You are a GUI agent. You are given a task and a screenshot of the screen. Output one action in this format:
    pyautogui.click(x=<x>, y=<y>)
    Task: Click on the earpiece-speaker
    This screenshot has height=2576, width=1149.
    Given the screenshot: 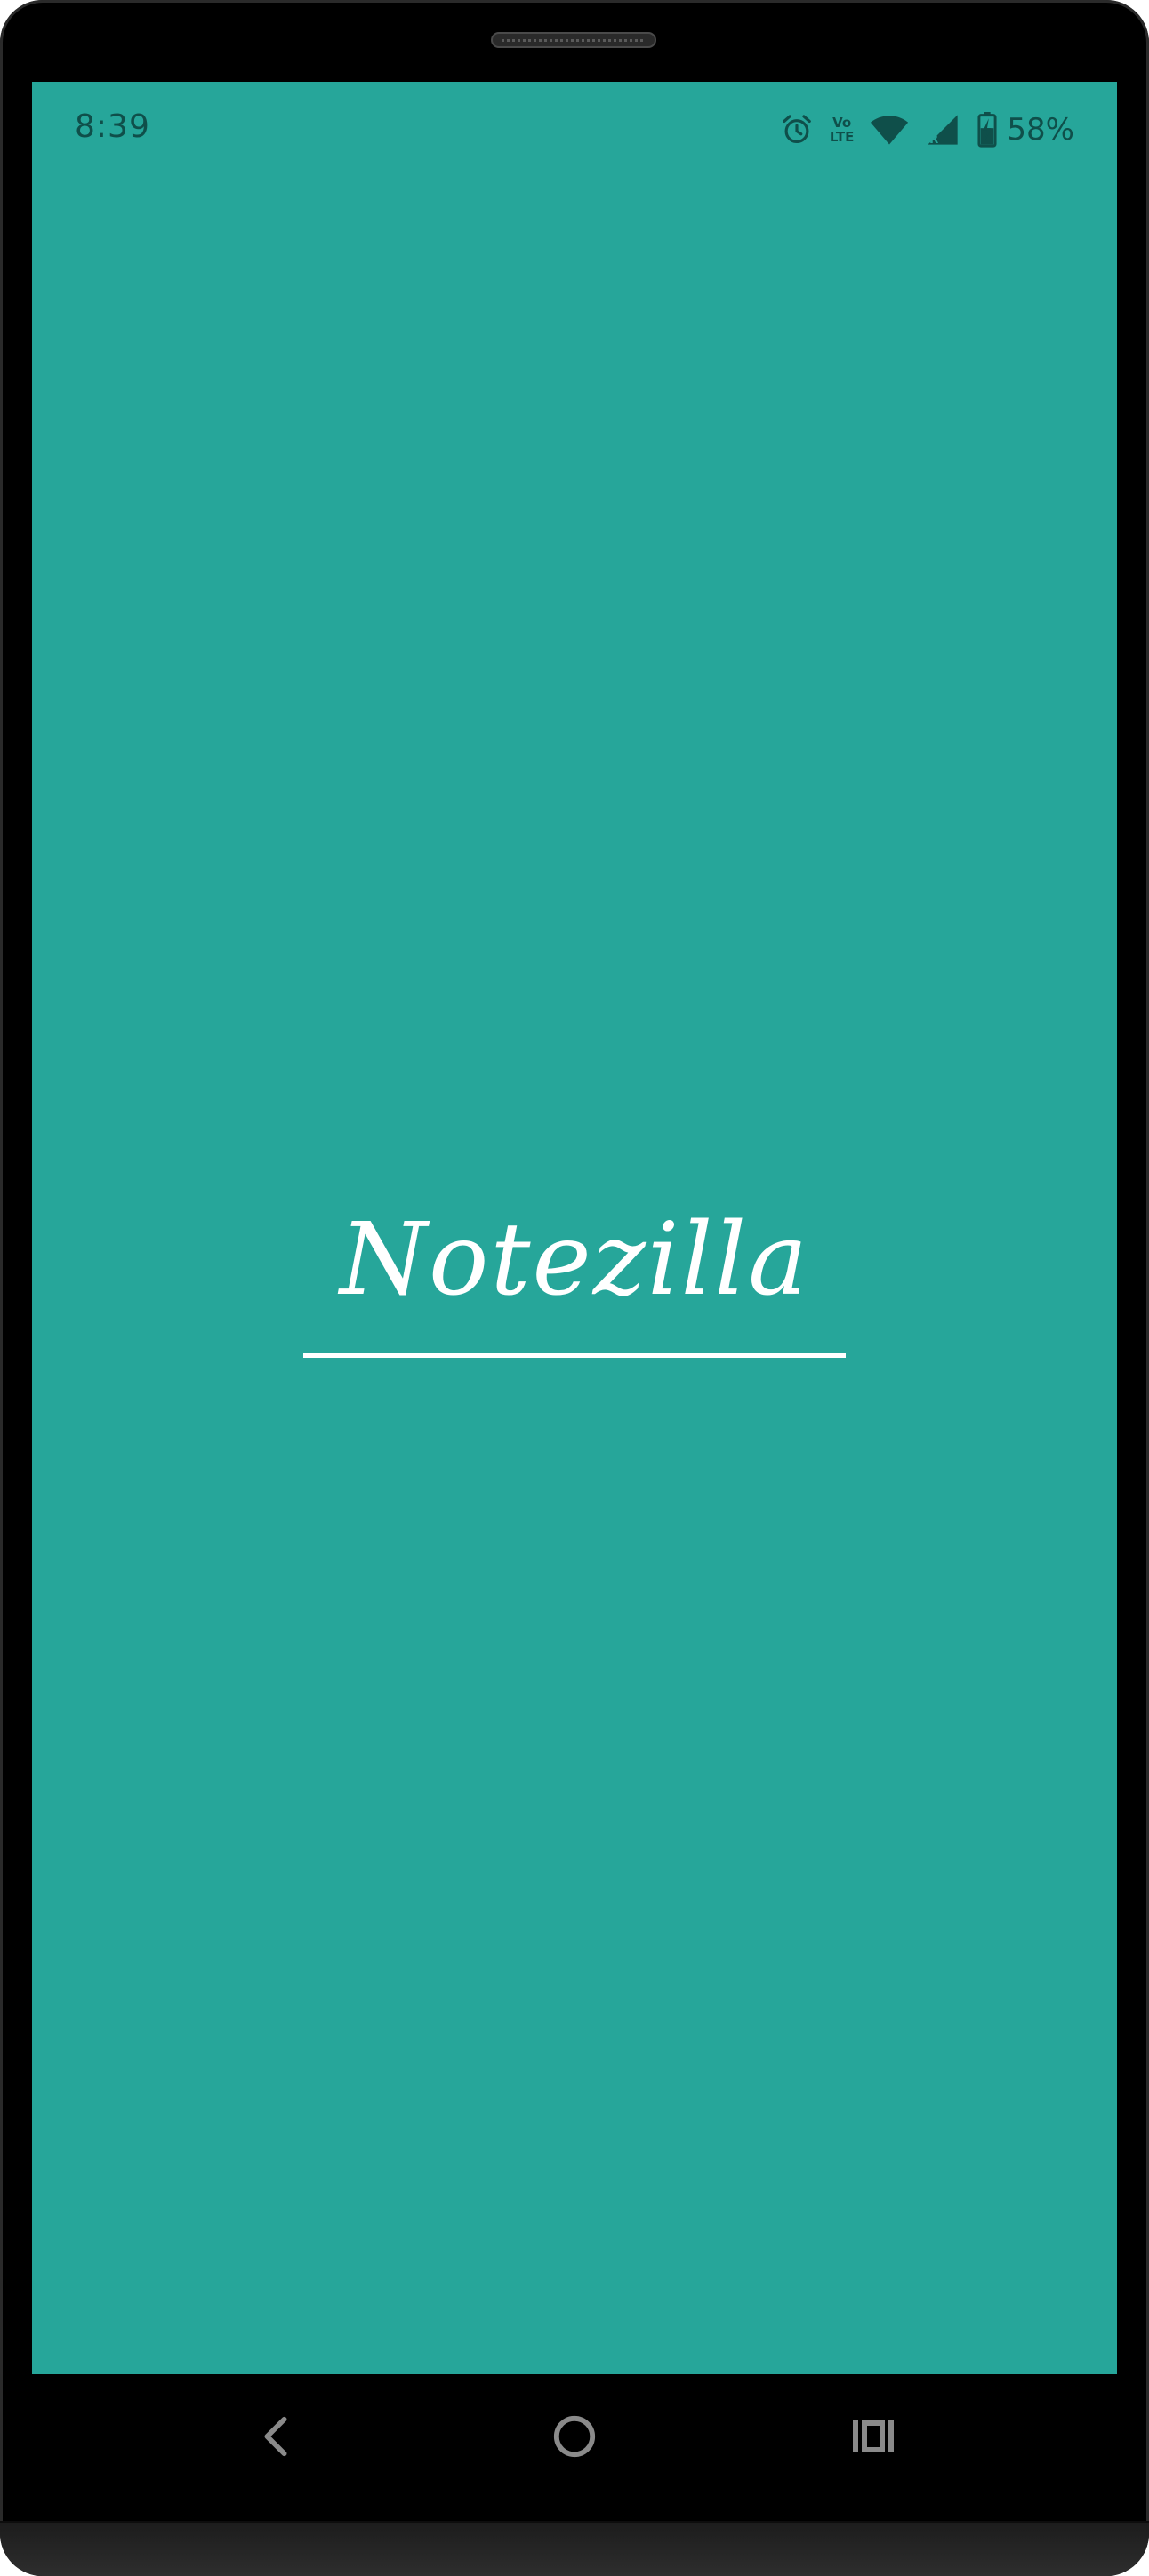 What is the action you would take?
    pyautogui.click(x=573, y=40)
    